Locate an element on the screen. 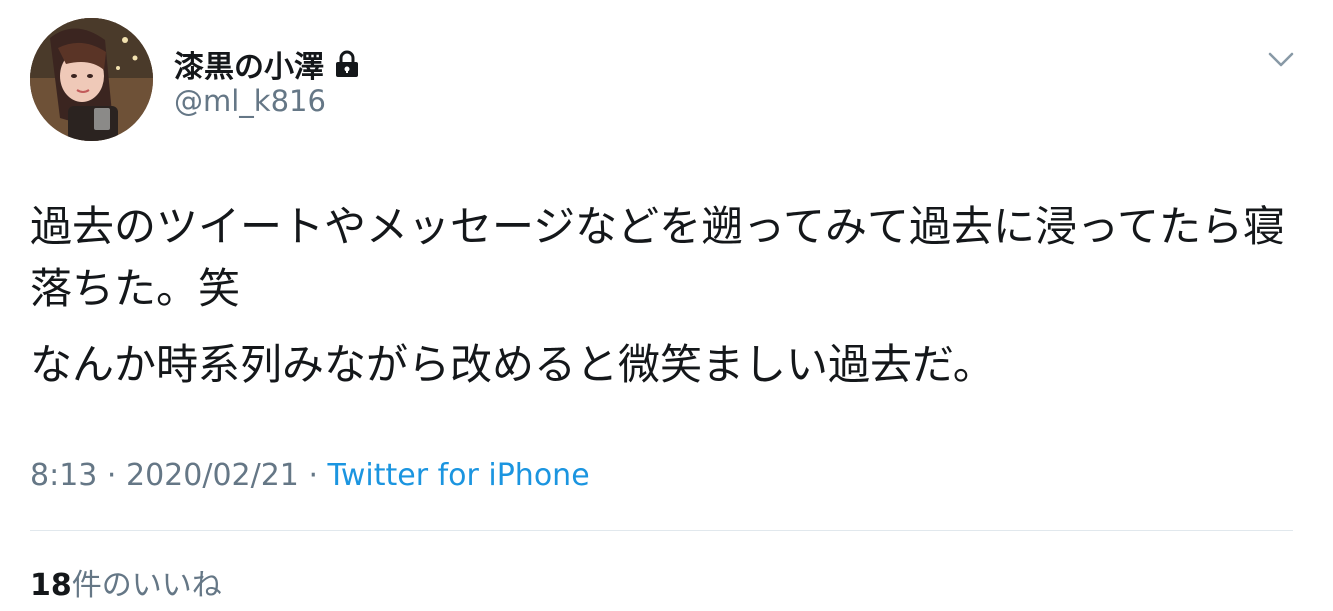  avatar-photo is located at coordinates (91, 79).